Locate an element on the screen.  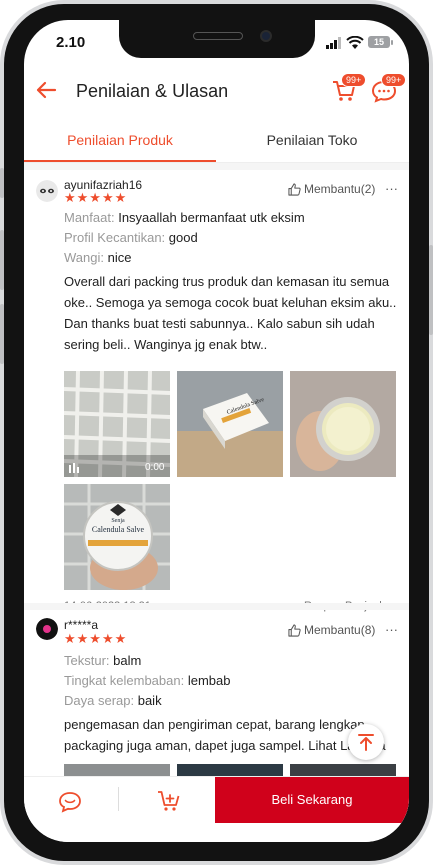
arrow-up-icon is located at coordinates (366, 742).